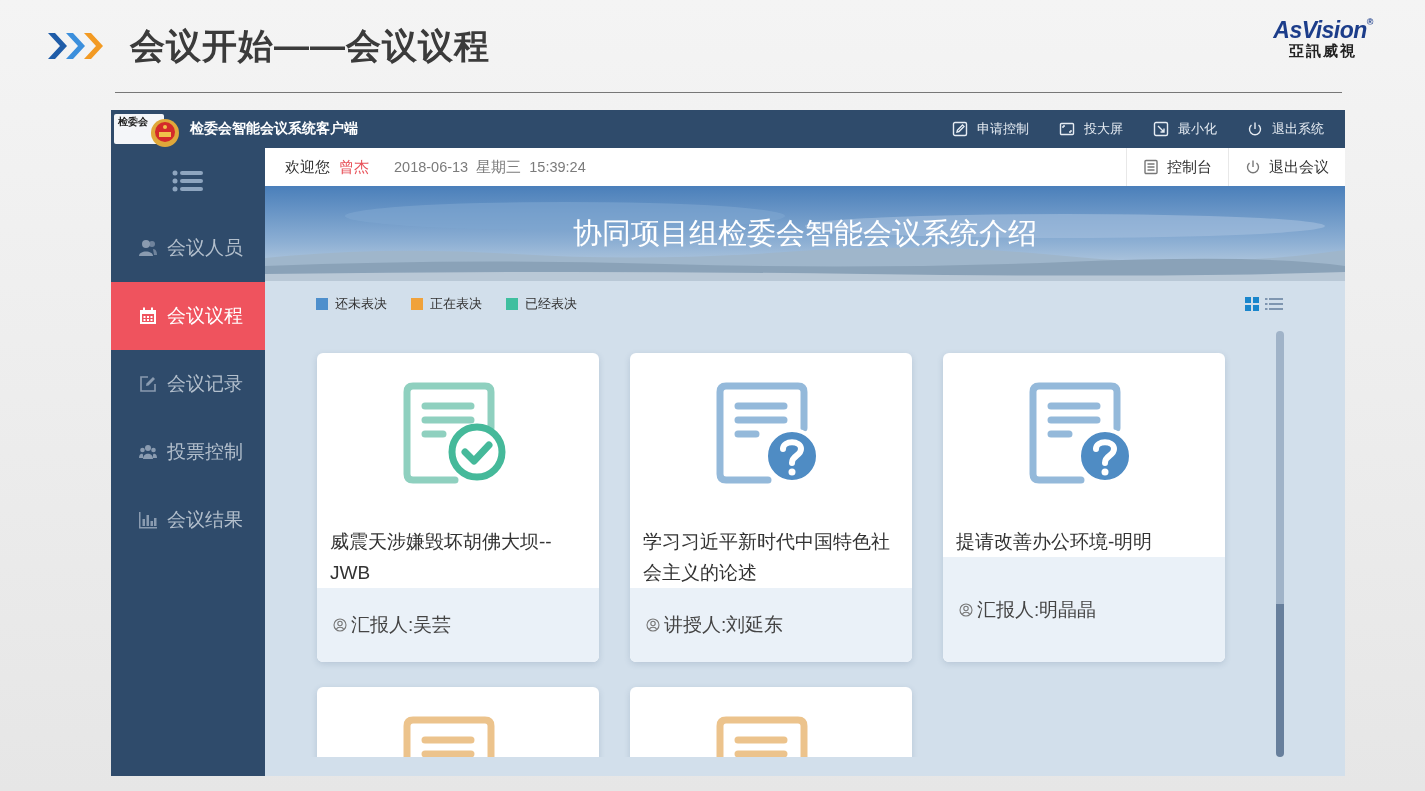  I want to click on bar-chart-icon, so click(147, 520).